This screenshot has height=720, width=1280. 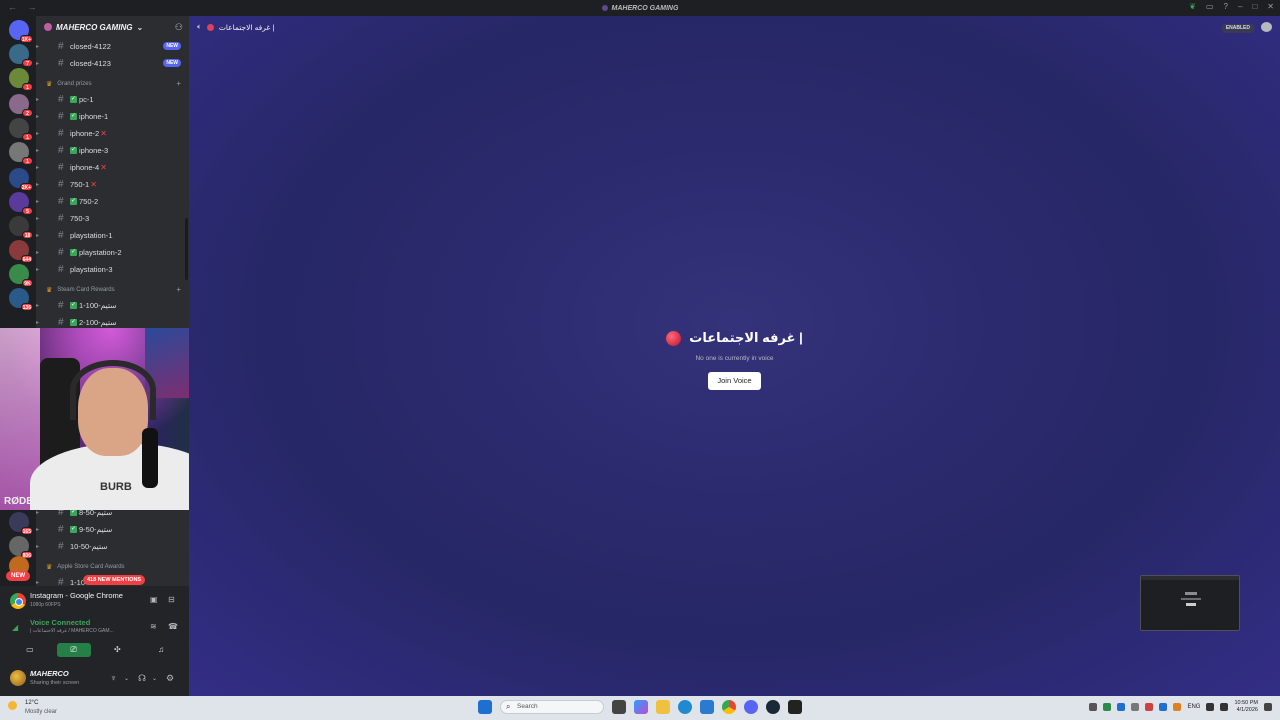 What do you see at coordinates (112, 566) in the screenshot?
I see `category-apple-awards: ♛ Apple Store Card Awards` at bounding box center [112, 566].